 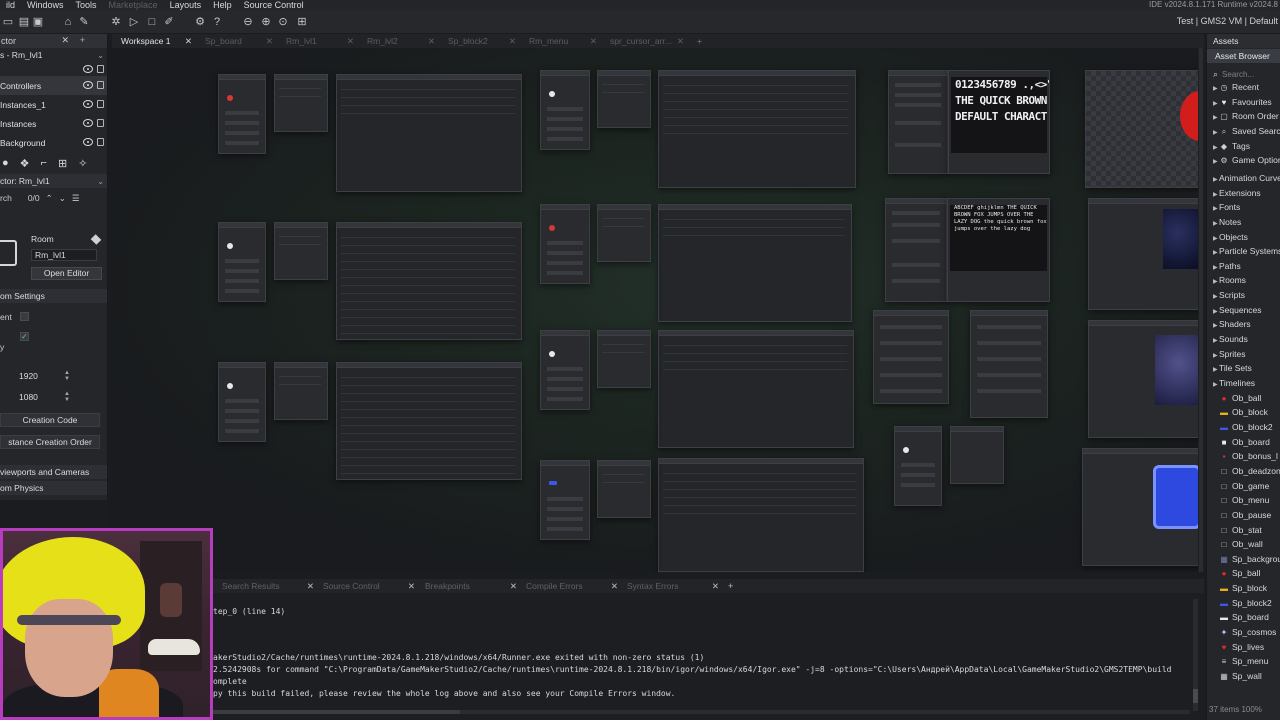 What do you see at coordinates (1223, 207) in the screenshot?
I see `asset-item: ▶Fonts` at bounding box center [1223, 207].